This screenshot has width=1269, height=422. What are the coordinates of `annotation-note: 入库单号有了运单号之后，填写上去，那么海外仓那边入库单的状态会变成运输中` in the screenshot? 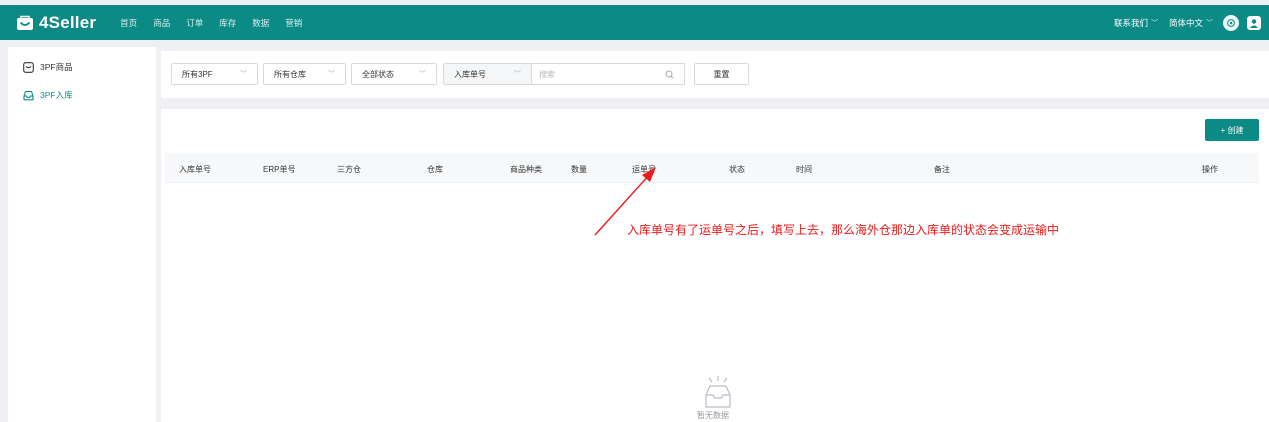 It's located at (843, 230).